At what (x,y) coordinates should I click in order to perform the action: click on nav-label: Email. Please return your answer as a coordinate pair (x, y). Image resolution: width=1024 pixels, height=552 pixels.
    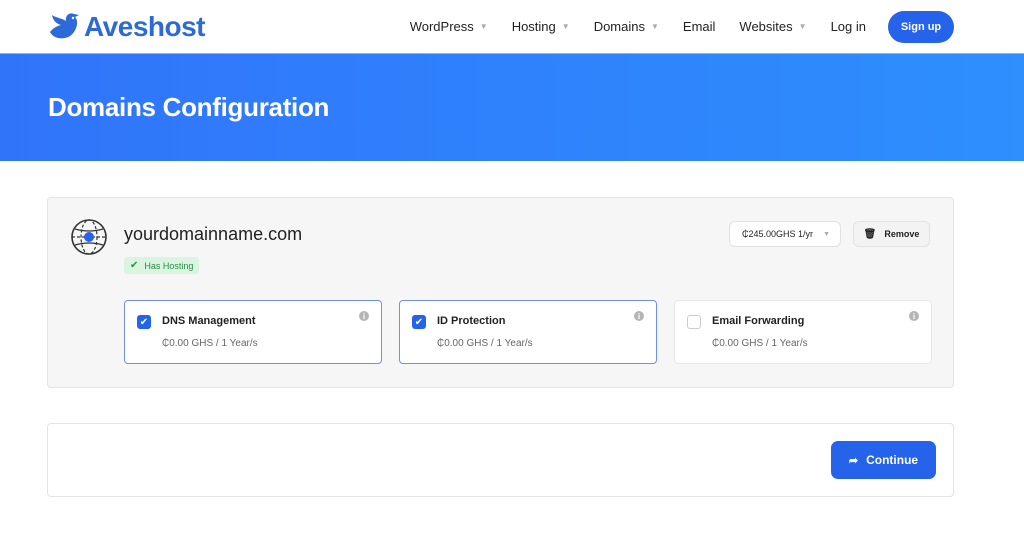
    Looking at the image, I should click on (699, 26).